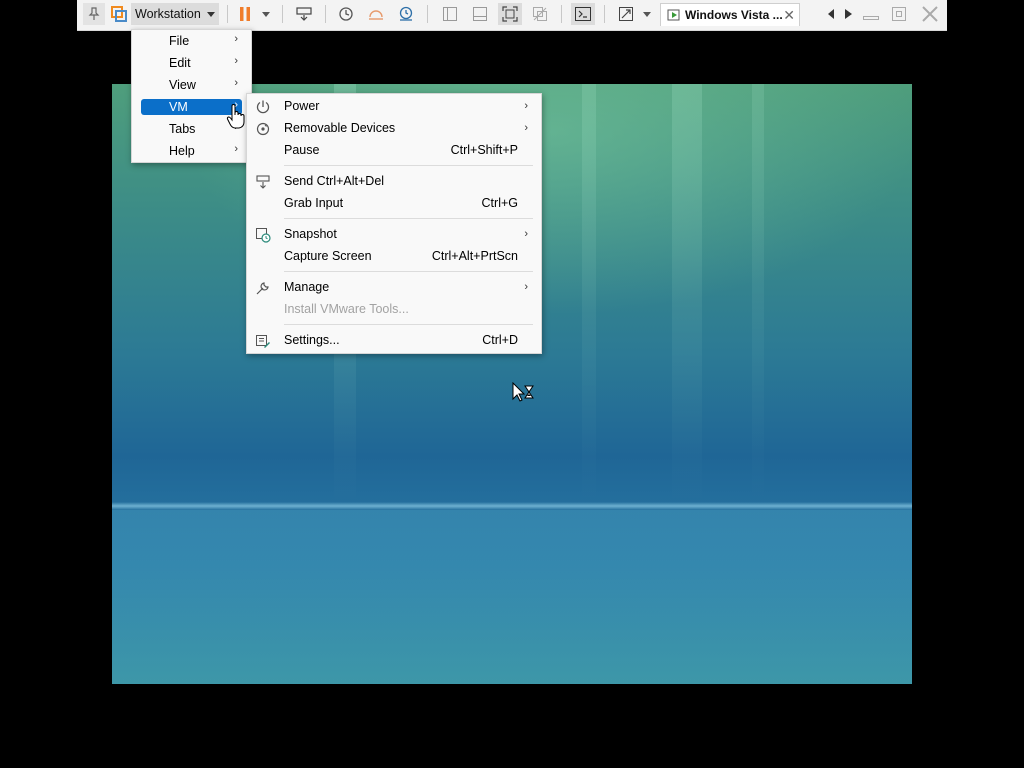 This screenshot has height=768, width=1024. Describe the element at coordinates (119, 14) in the screenshot. I see `vmware-logo-icon` at that location.